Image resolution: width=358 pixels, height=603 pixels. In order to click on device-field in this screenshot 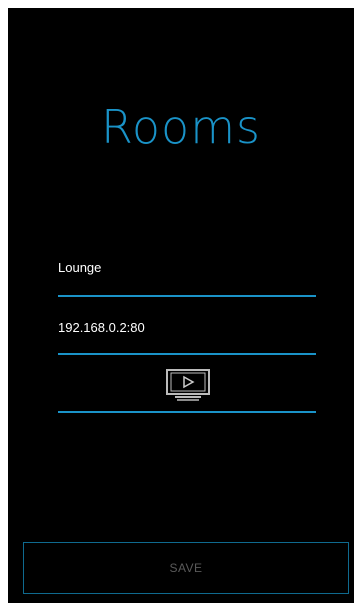, I will do `click(187, 393)`.